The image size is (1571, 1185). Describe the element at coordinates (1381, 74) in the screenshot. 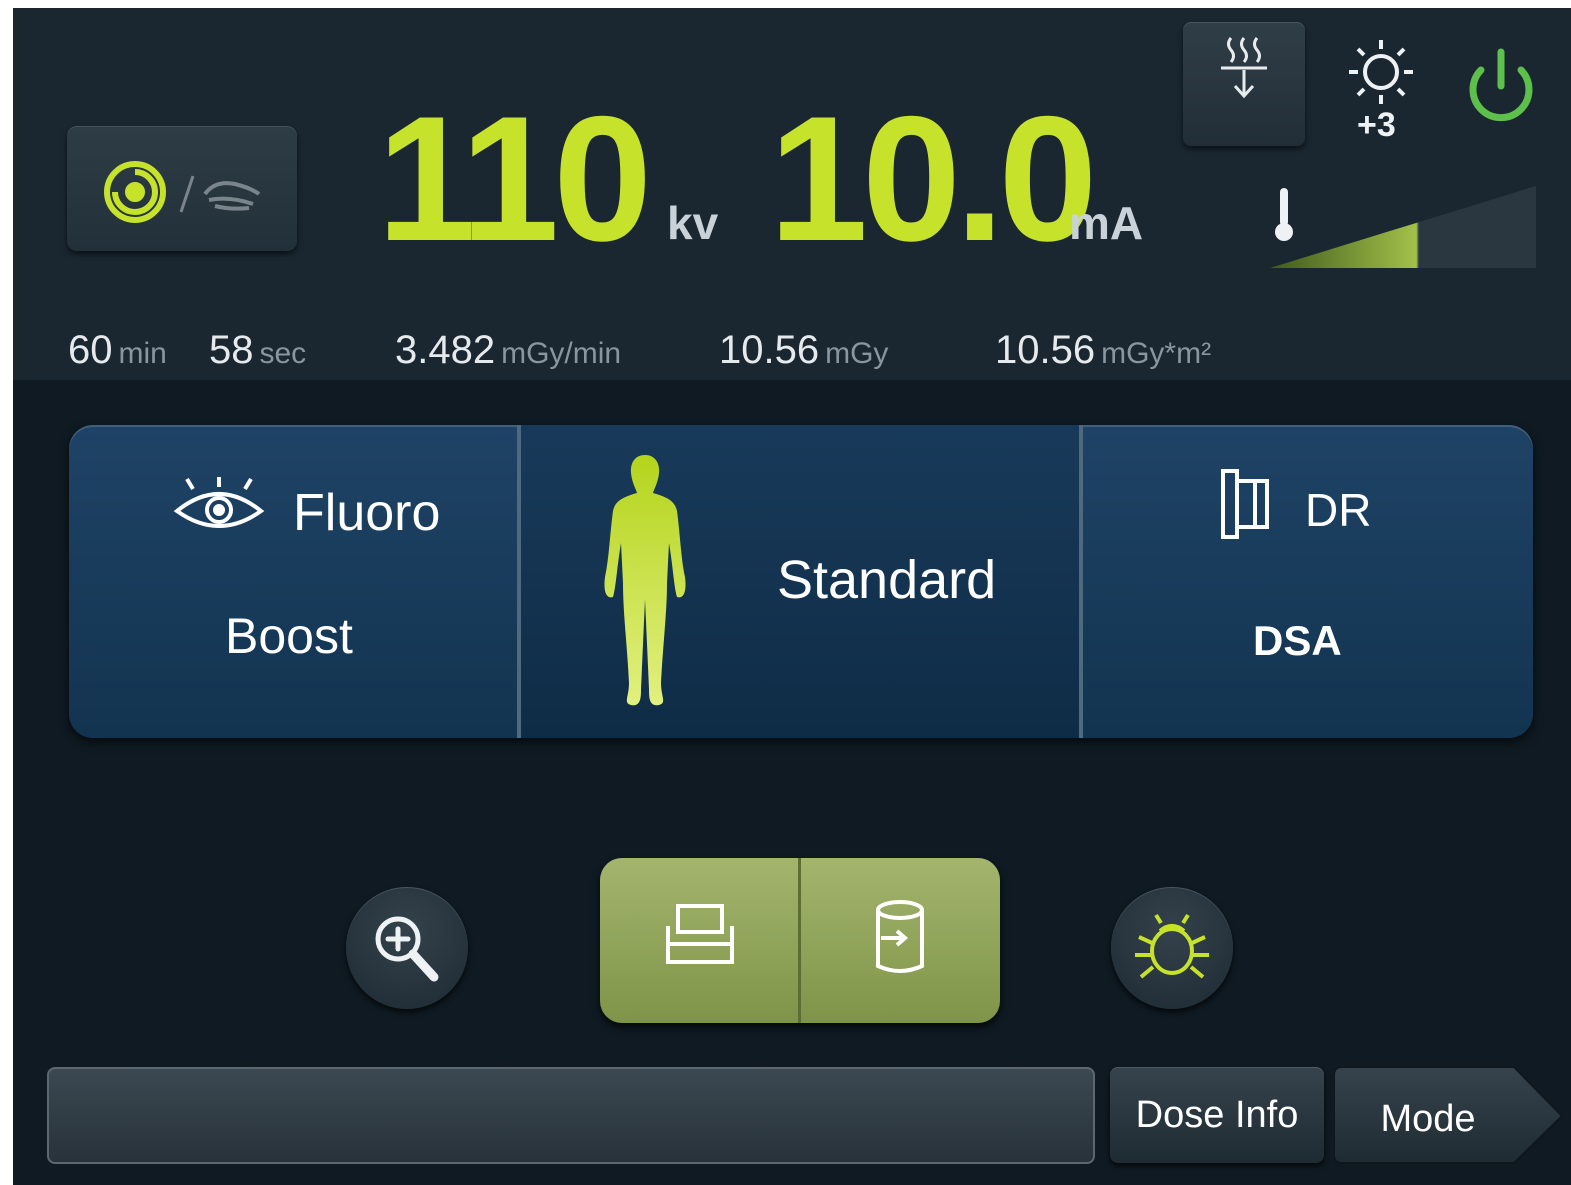

I see `brightness-icon` at that location.